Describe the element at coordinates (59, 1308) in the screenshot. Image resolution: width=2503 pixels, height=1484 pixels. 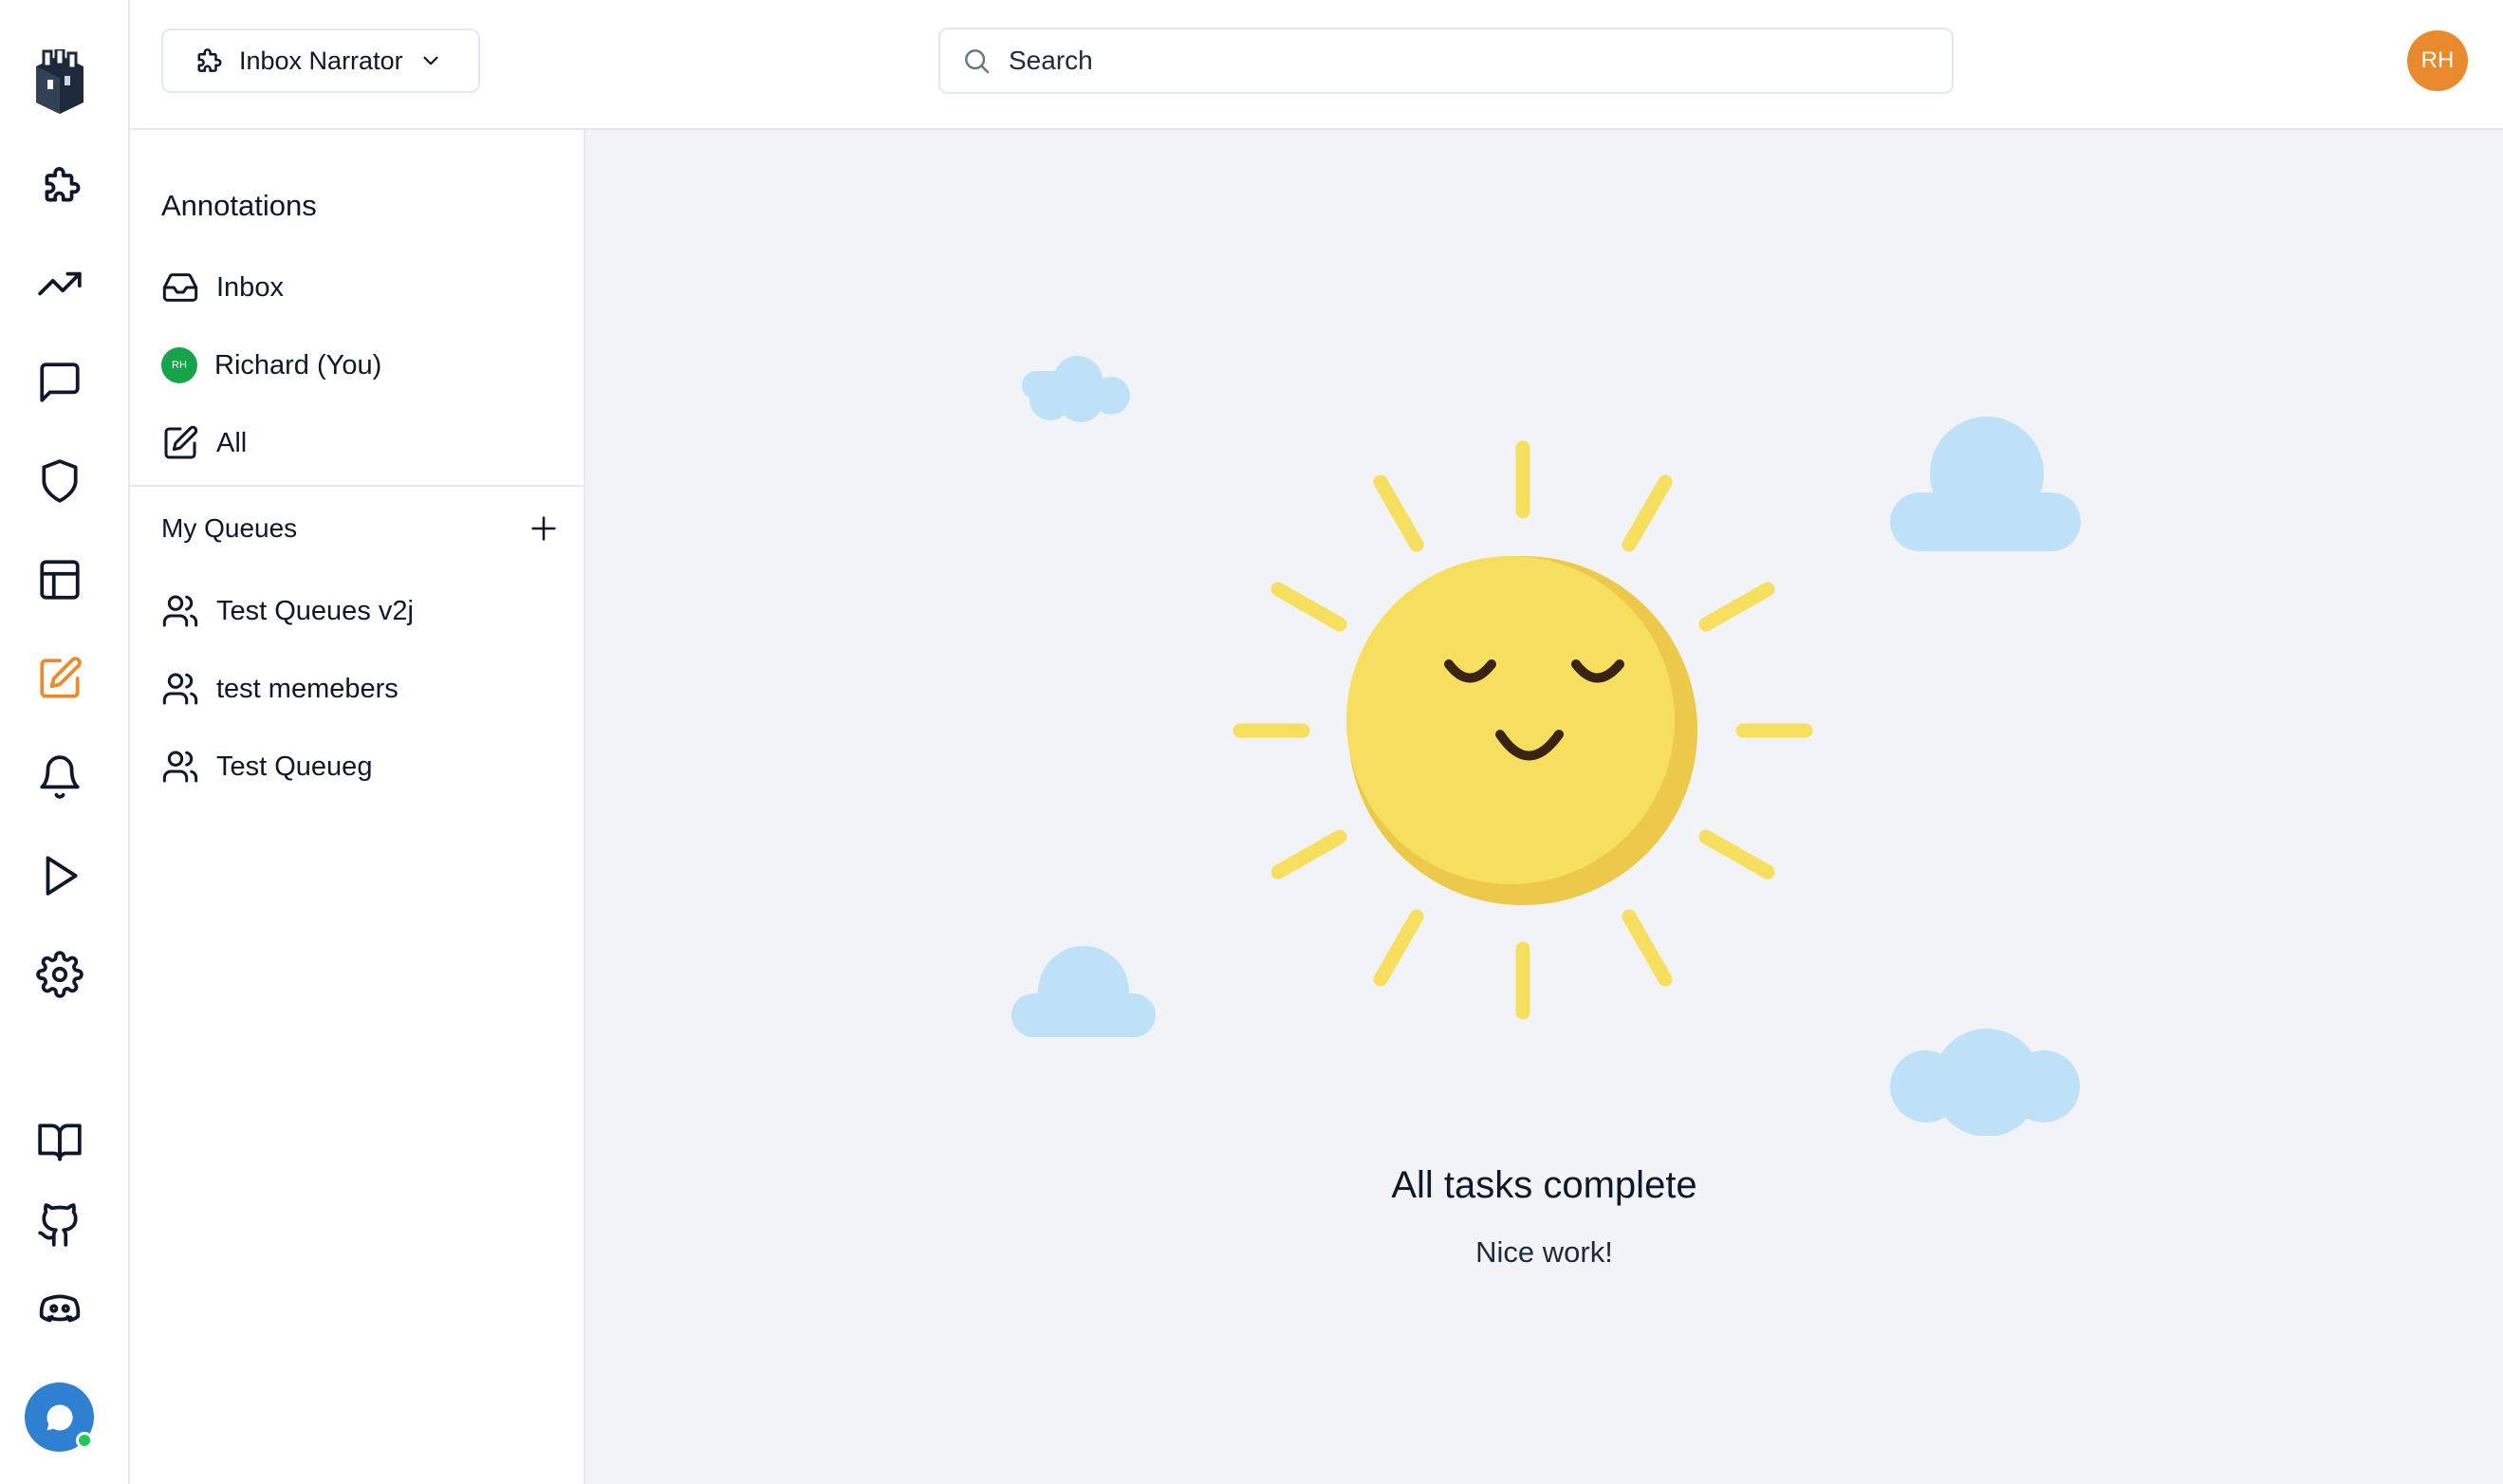
I see `discord-icon` at that location.